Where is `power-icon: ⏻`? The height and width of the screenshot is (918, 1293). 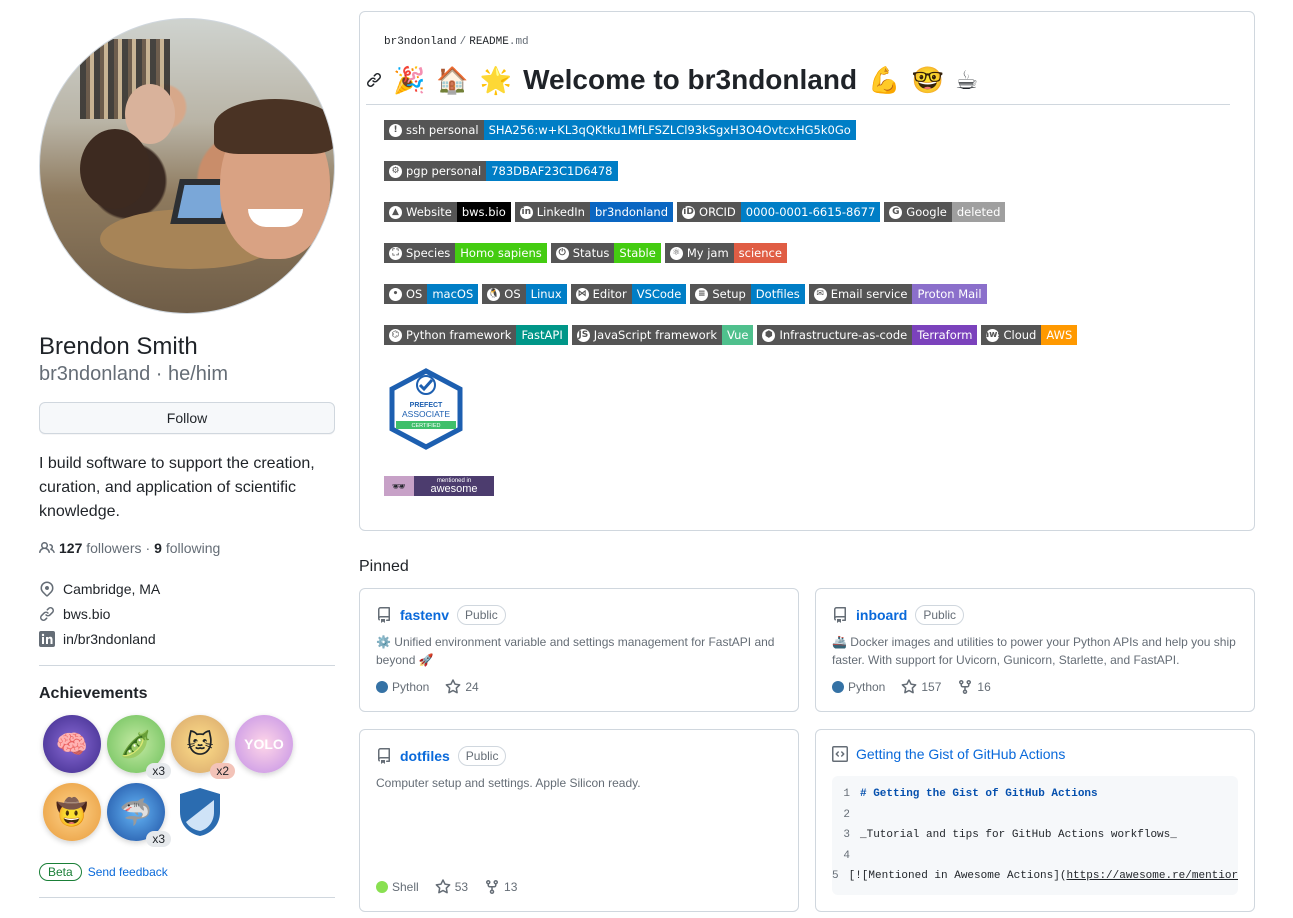
power-icon: ⏻ is located at coordinates (562, 253).